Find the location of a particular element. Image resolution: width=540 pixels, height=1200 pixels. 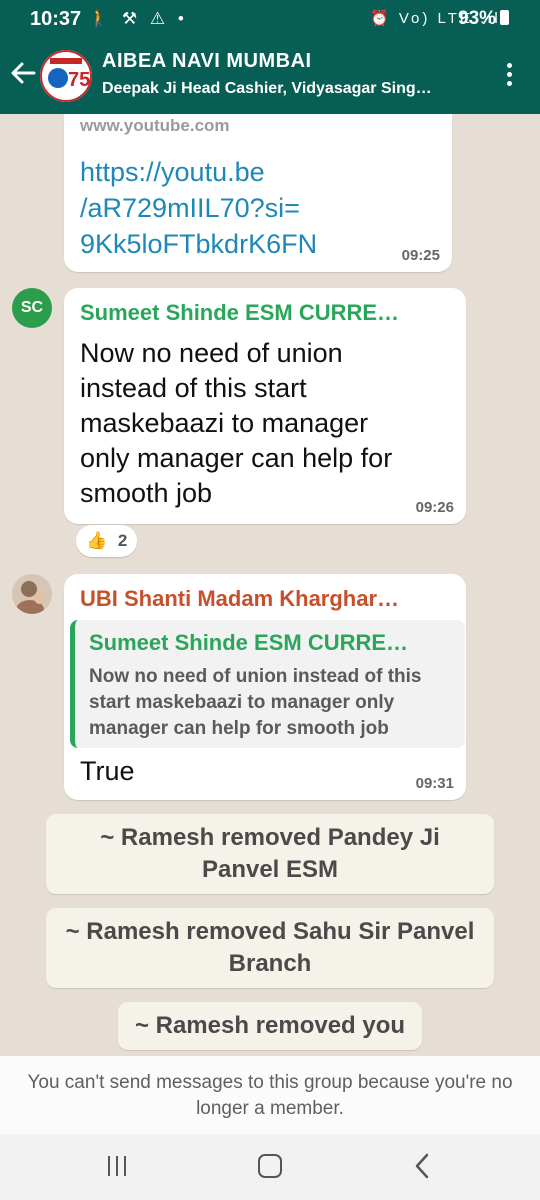

message-line: instead of this start is located at coordinates (193, 388).